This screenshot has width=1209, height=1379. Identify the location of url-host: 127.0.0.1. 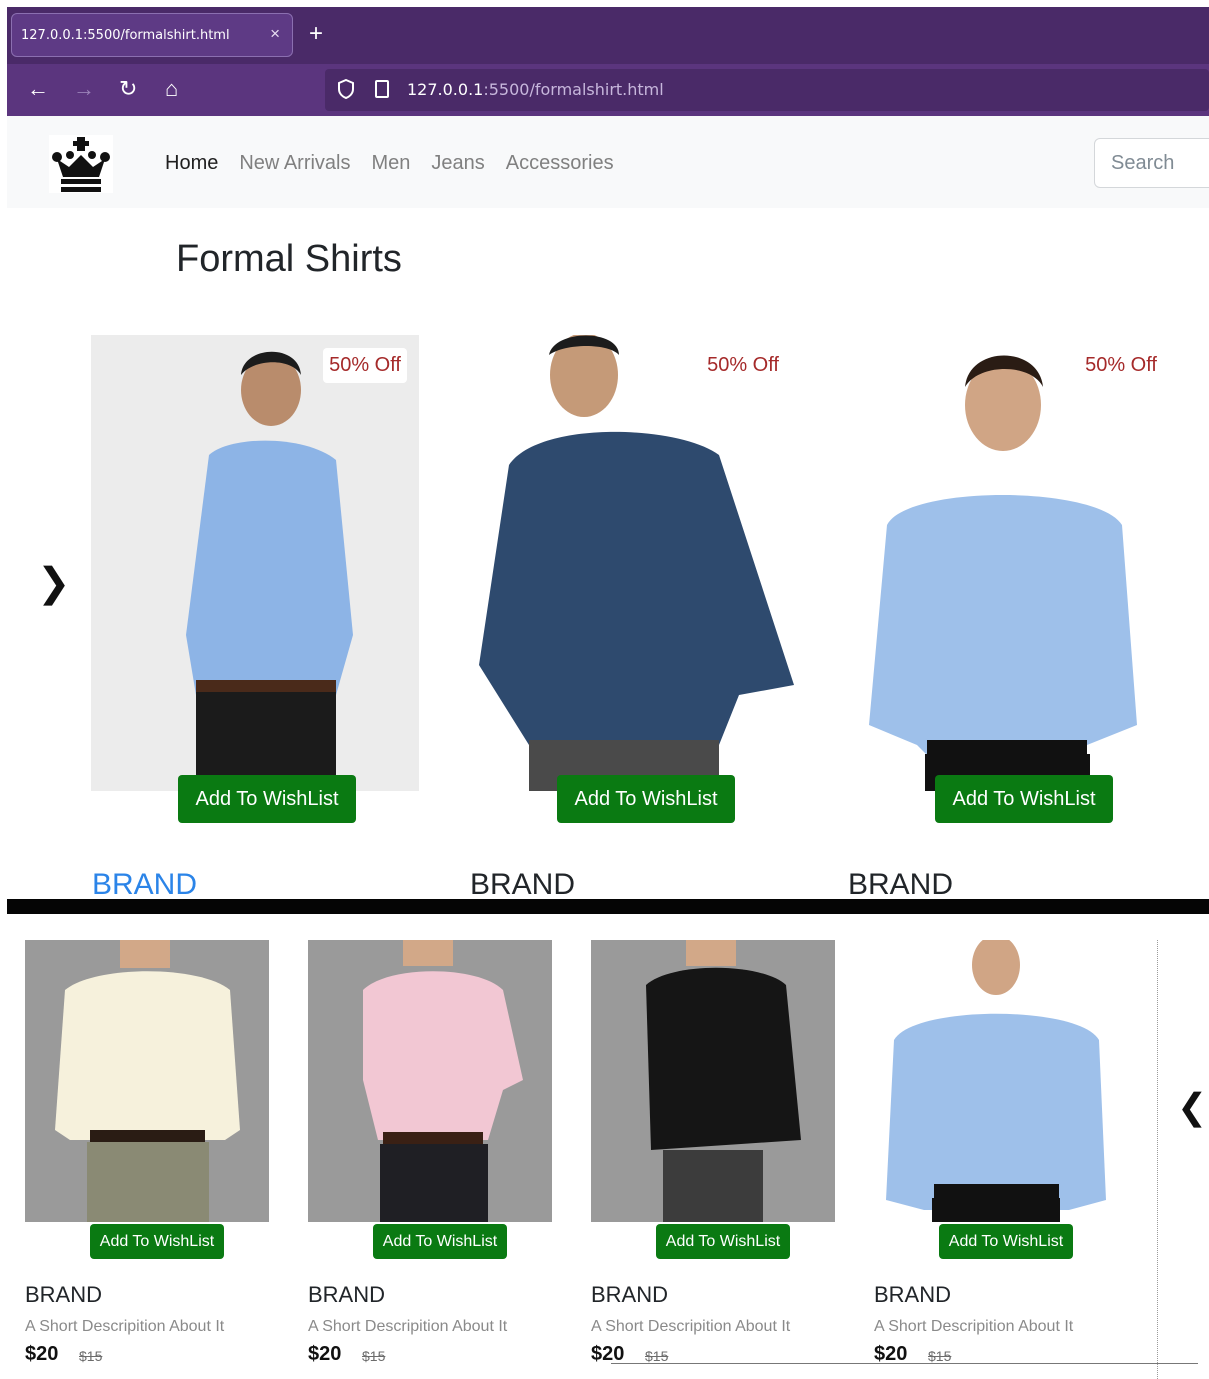
(445, 89).